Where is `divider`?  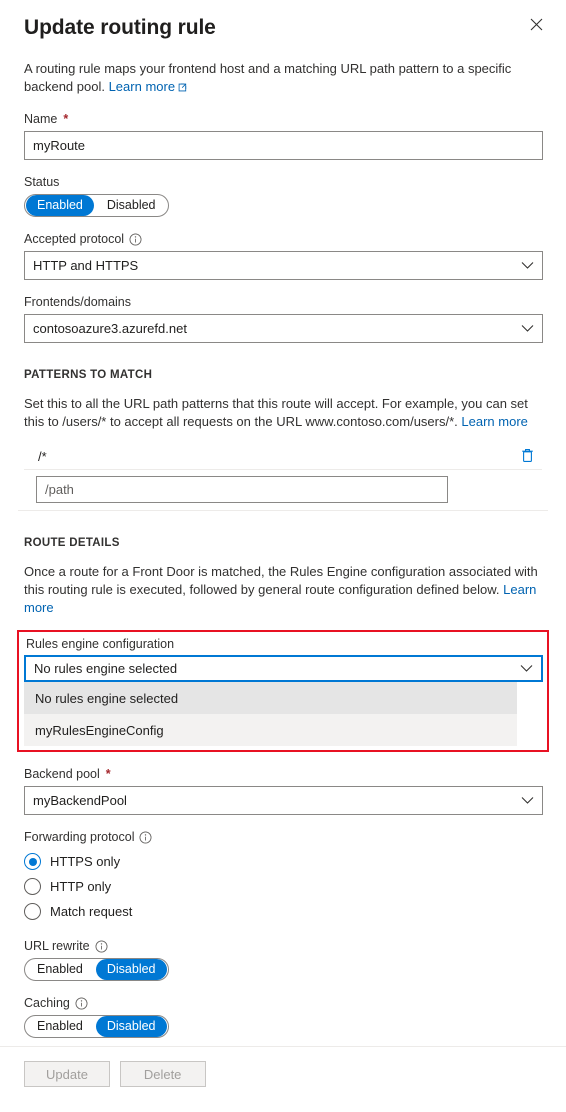 divider is located at coordinates (283, 510).